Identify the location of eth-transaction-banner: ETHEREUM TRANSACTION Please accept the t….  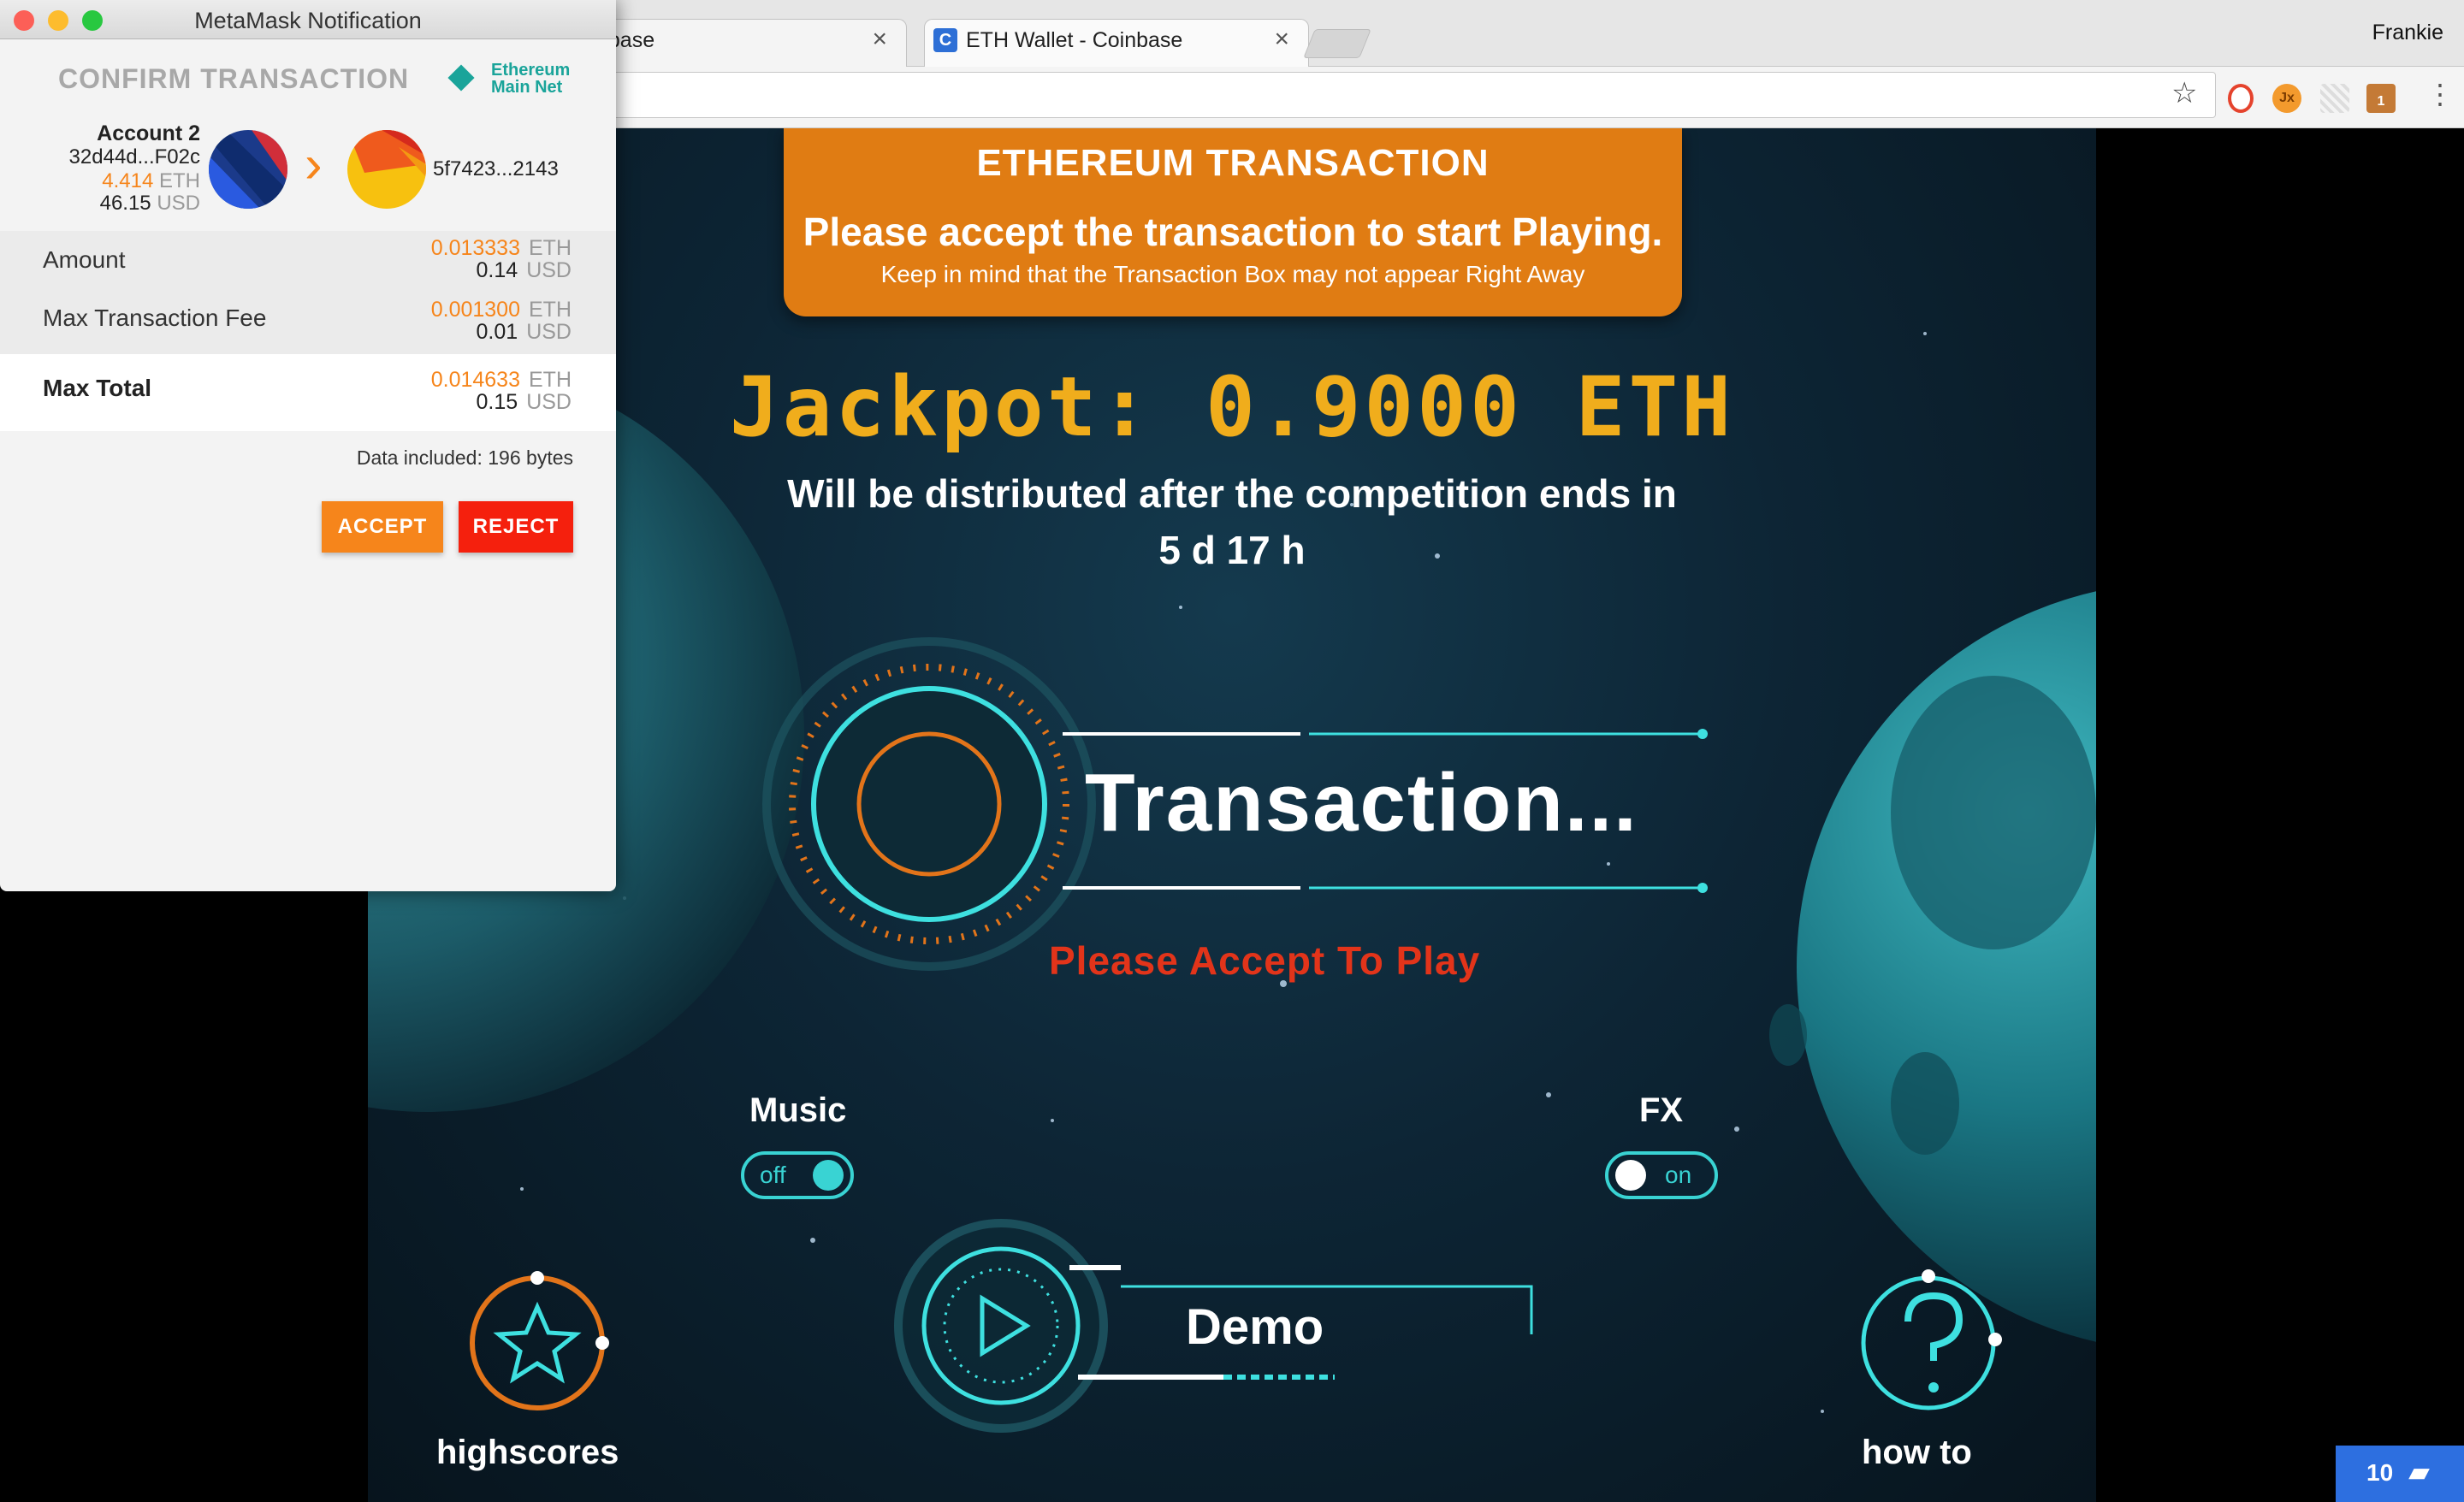
(1233, 222).